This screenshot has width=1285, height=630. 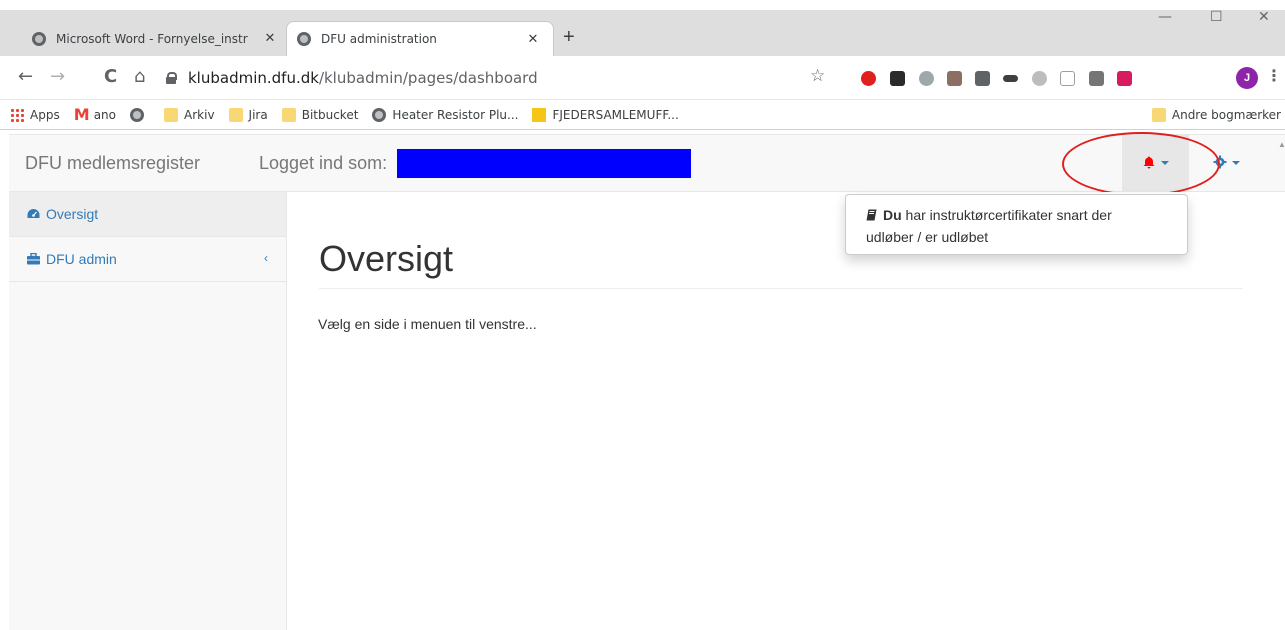 What do you see at coordinates (253, 78) in the screenshot?
I see `url-host: klubadmin.dfu.dk` at bounding box center [253, 78].